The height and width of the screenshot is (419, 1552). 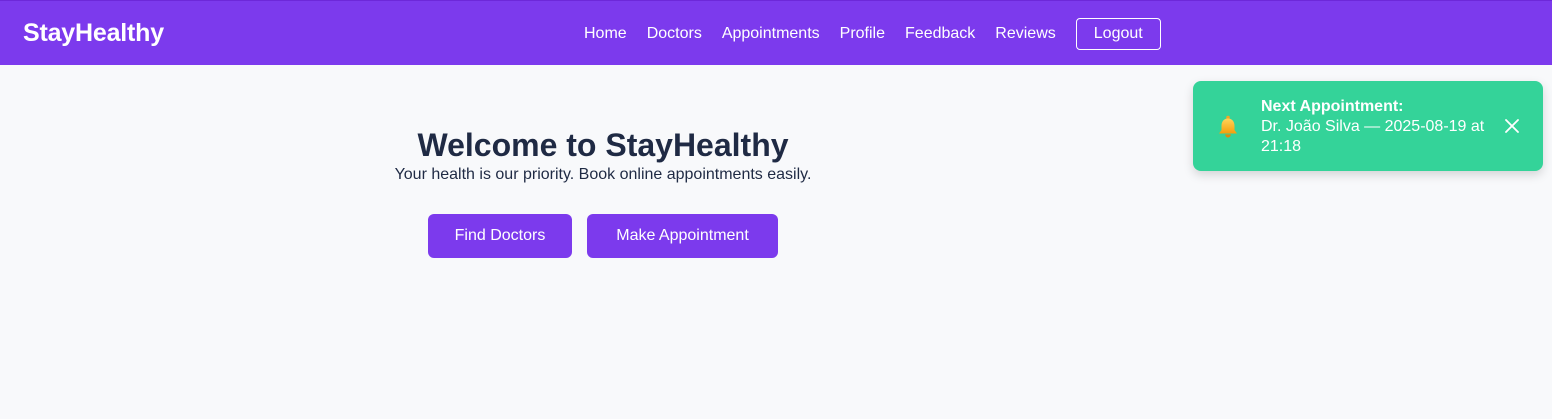 I want to click on close-icon, so click(x=1512, y=126).